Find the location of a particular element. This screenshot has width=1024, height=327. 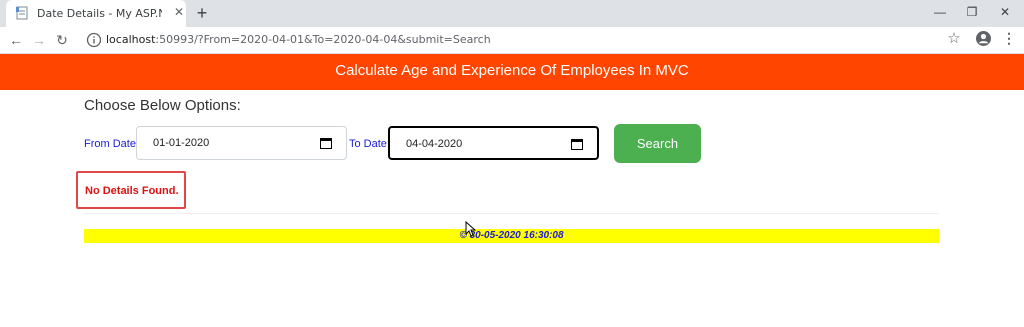

info-icon is located at coordinates (94, 40).